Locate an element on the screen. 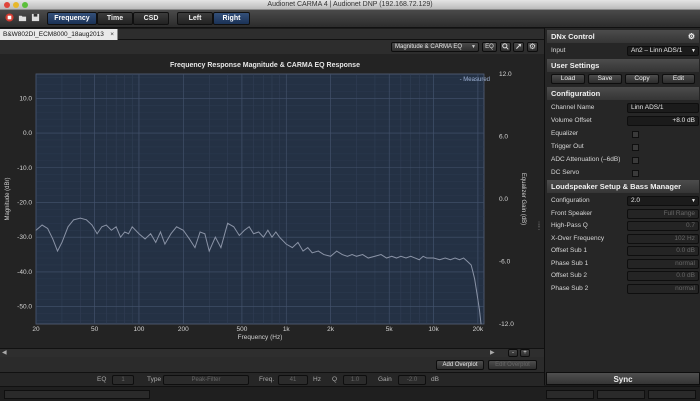  measurement-tab: B&W802DI_ECM8000_18aug2013 × is located at coordinates (59, 34).